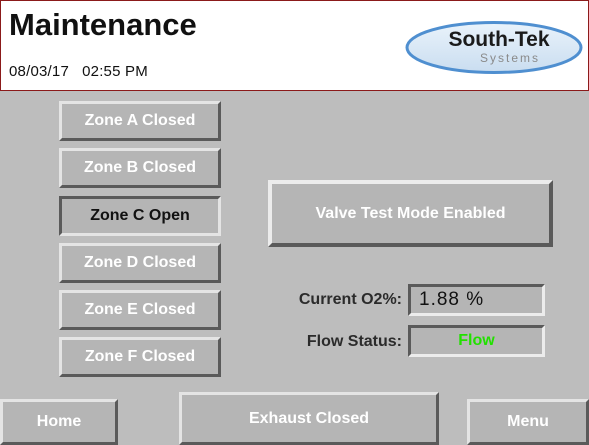 This screenshot has height=445, width=589. What do you see at coordinates (140, 121) in the screenshot?
I see `zone-a-button: Zone A Closed` at bounding box center [140, 121].